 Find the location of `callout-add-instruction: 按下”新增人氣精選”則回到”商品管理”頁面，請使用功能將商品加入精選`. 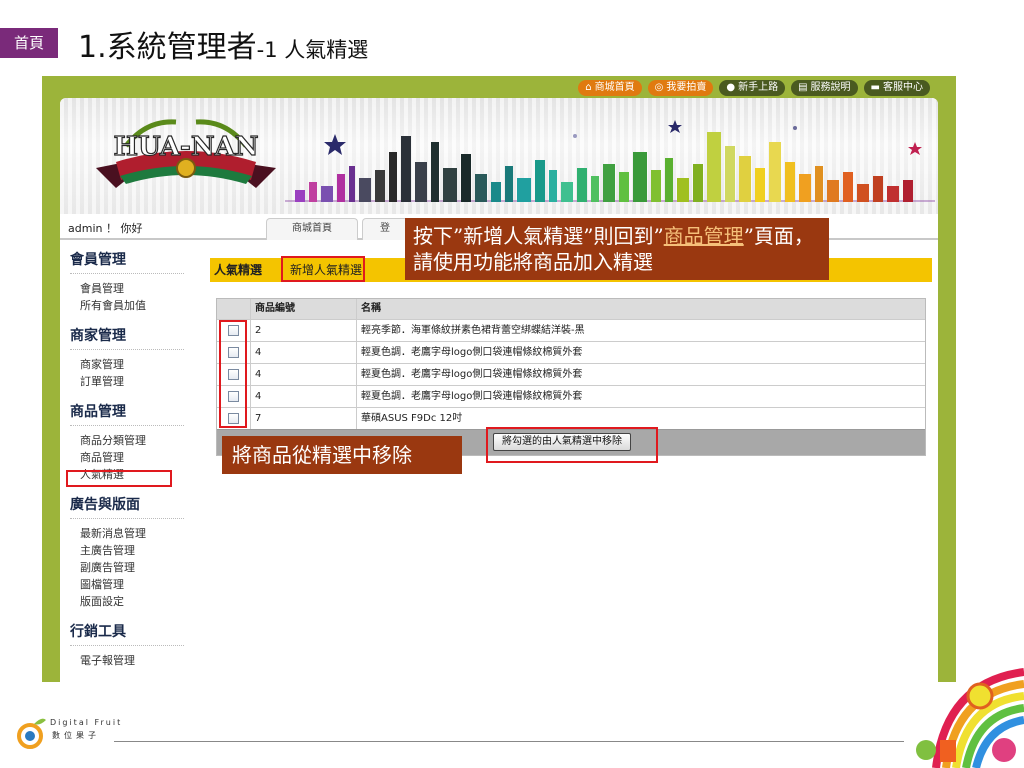

callout-add-instruction: 按下”新增人氣精選”則回到”商品管理”頁面，請使用功能將商品加入精選 is located at coordinates (617, 249).